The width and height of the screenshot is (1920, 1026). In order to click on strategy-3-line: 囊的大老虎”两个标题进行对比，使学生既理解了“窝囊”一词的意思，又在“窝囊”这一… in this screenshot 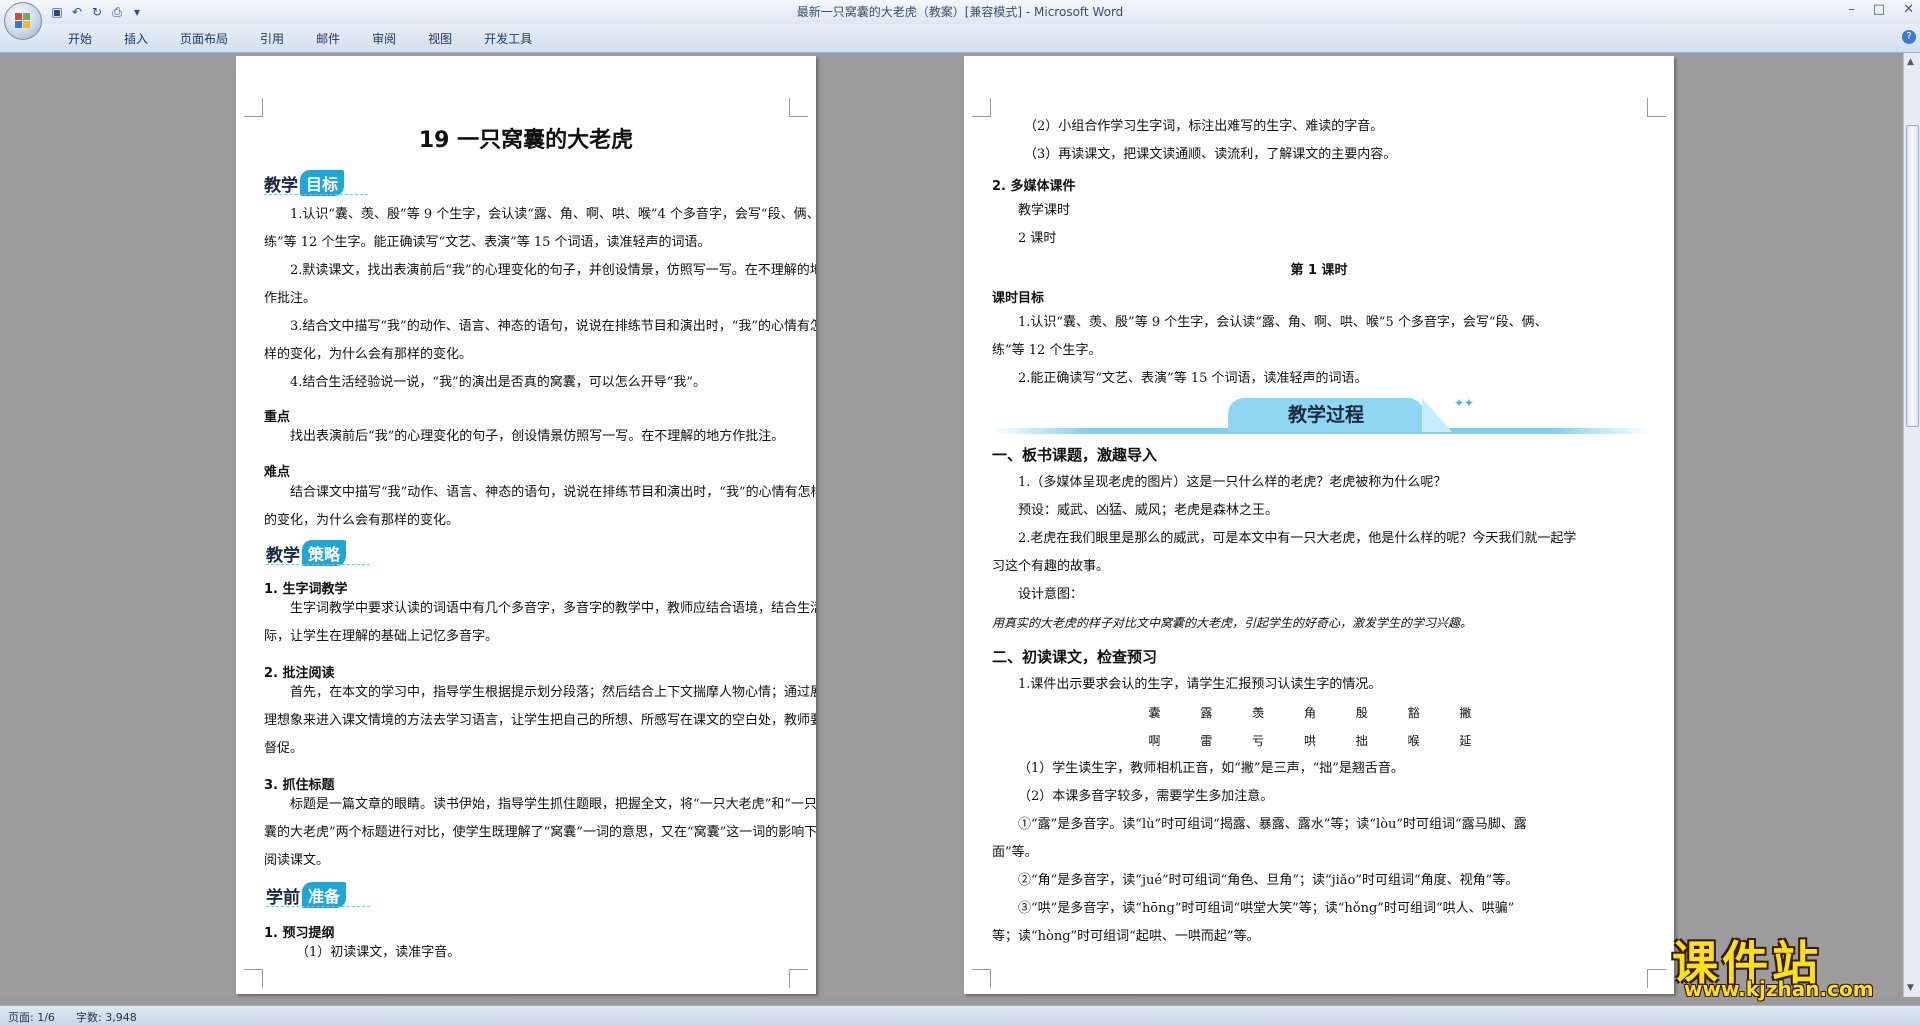, I will do `click(540, 832)`.